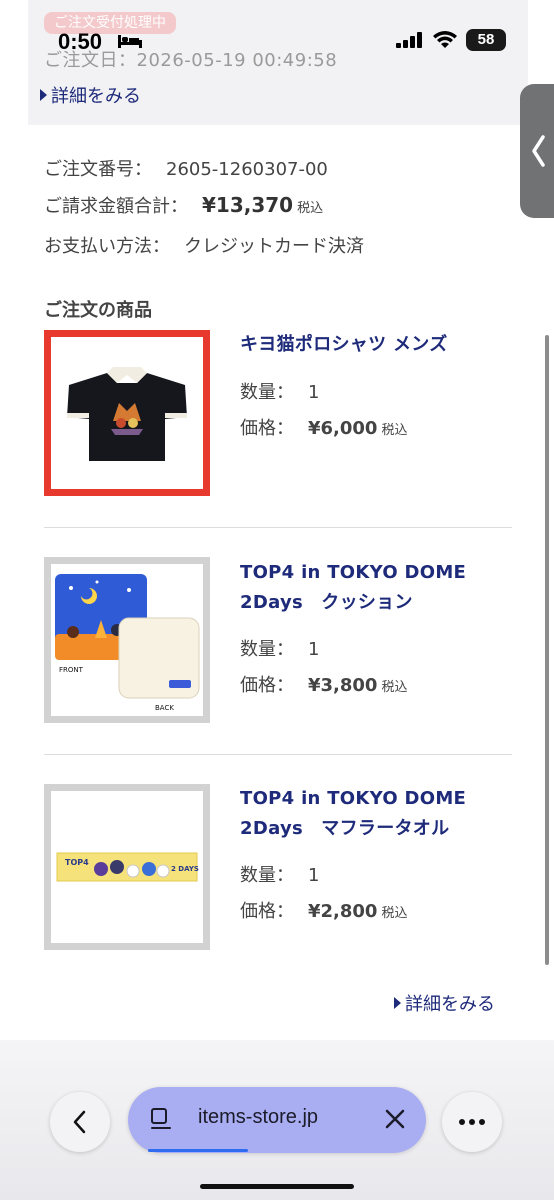 The image size is (554, 1200). I want to click on polo-shirt-image, so click(127, 414).